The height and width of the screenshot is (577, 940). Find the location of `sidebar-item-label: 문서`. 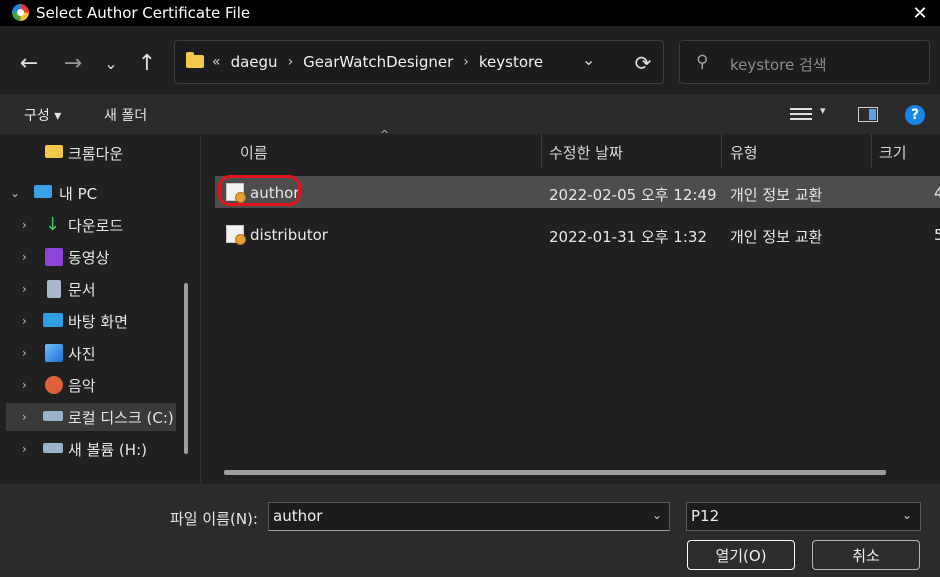

sidebar-item-label: 문서 is located at coordinates (82, 289).